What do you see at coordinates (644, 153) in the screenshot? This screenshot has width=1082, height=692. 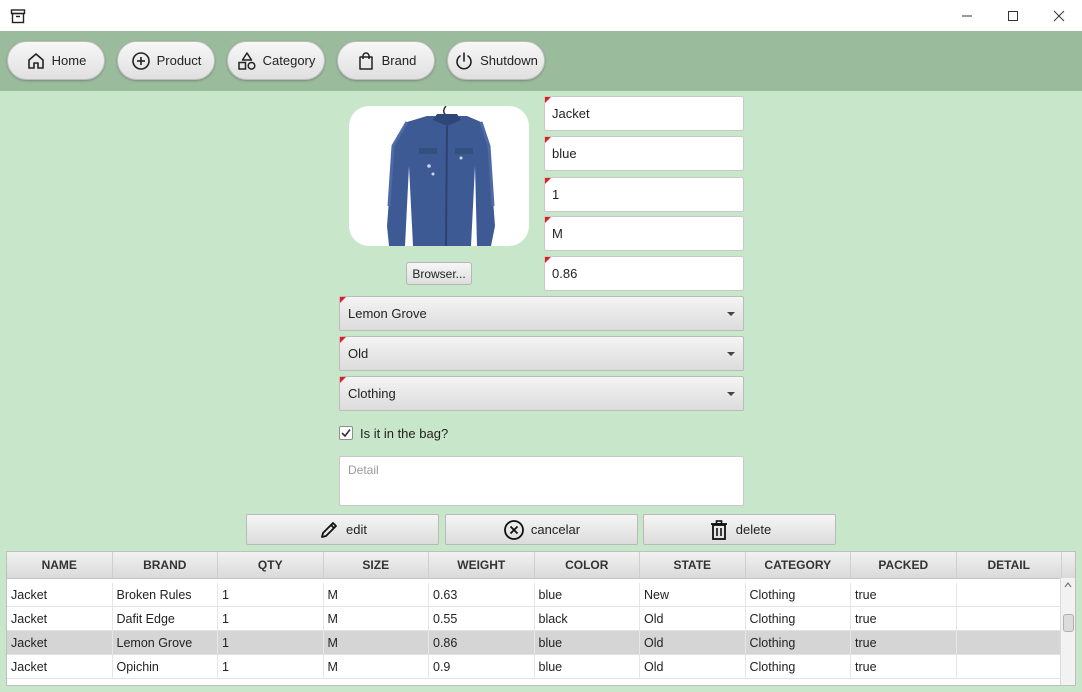 I see `color-field: blue` at bounding box center [644, 153].